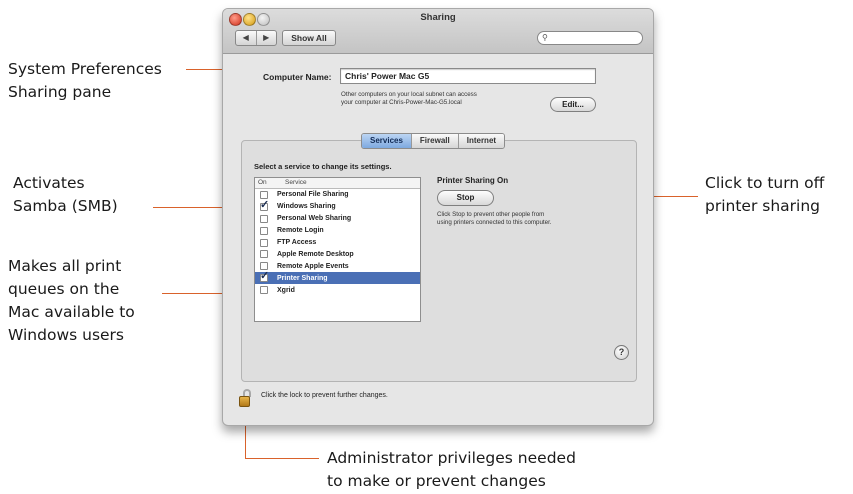 The width and height of the screenshot is (853, 494). Describe the element at coordinates (66, 335) in the screenshot. I see `callout-line-4: Windows users` at that location.